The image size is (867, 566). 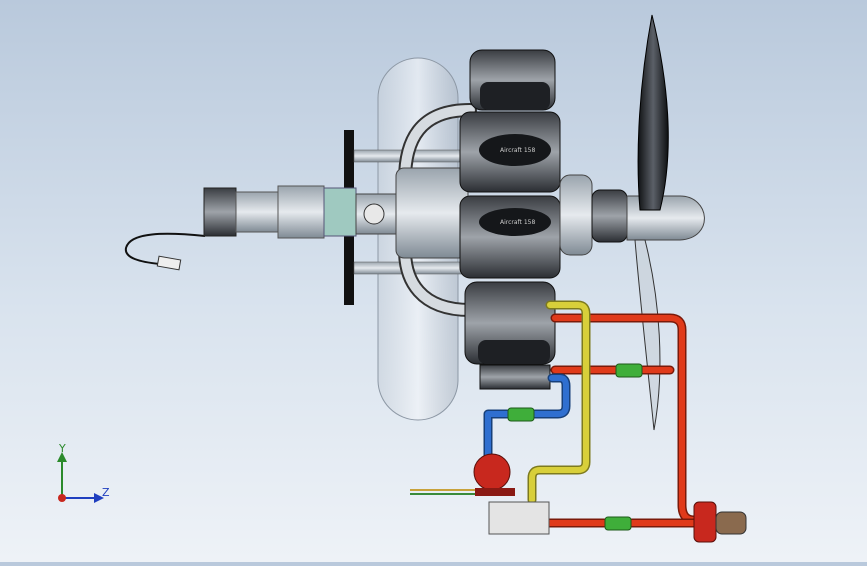 I want to click on electric-pump, so click(x=720, y=522).